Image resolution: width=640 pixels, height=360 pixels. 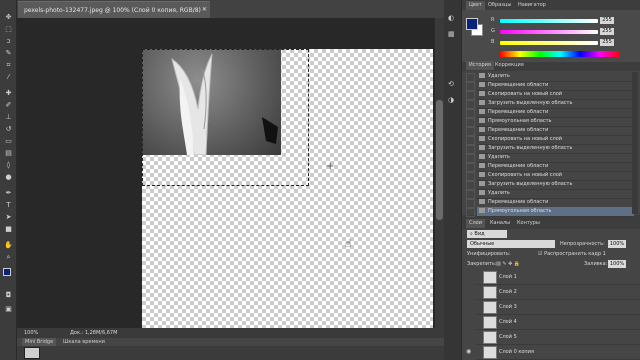 I want to click on document-info: Док.: 1,28M/6,67M, so click(x=93, y=333).